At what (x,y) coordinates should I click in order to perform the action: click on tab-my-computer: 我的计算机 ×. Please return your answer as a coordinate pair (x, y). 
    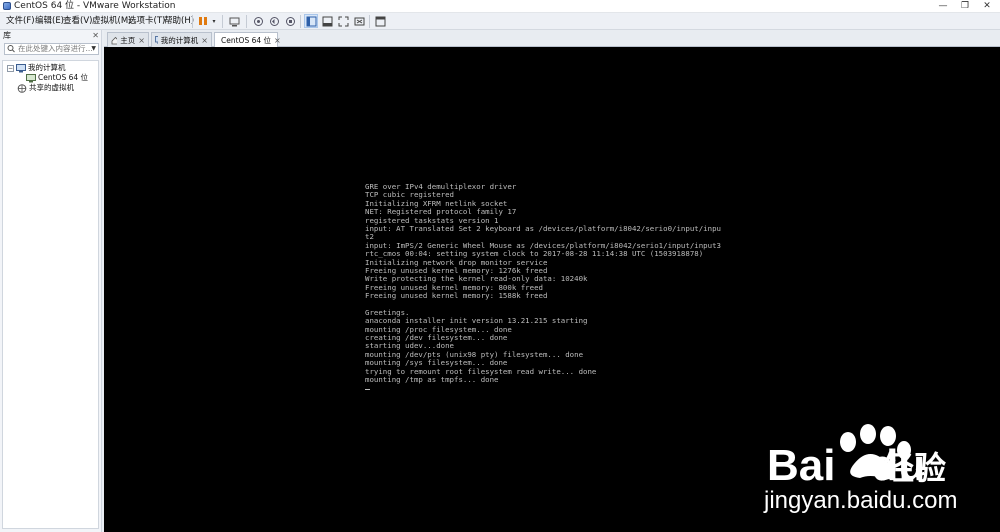
    Looking at the image, I should click on (181, 39).